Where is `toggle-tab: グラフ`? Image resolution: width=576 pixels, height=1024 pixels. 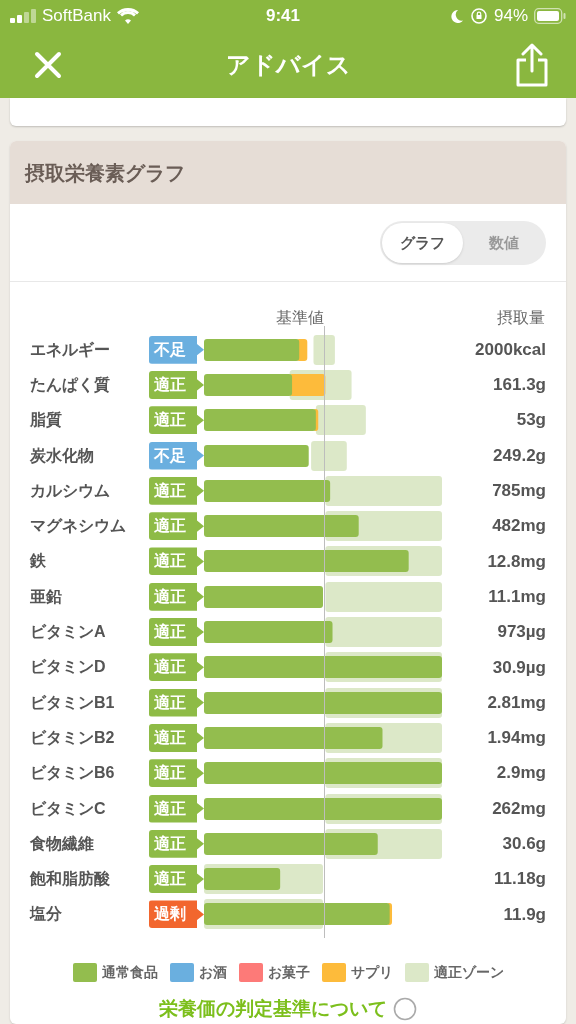 toggle-tab: グラフ is located at coordinates (422, 243).